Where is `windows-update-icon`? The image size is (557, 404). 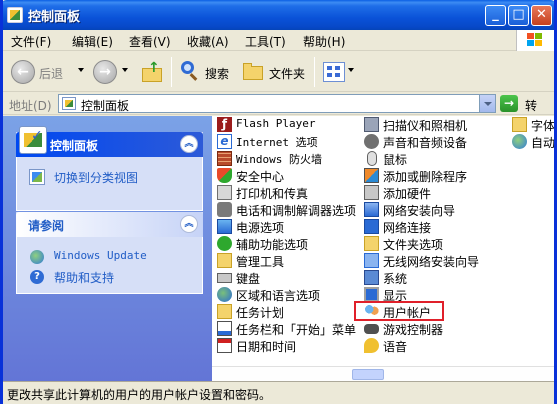 windows-update-icon is located at coordinates (37, 257).